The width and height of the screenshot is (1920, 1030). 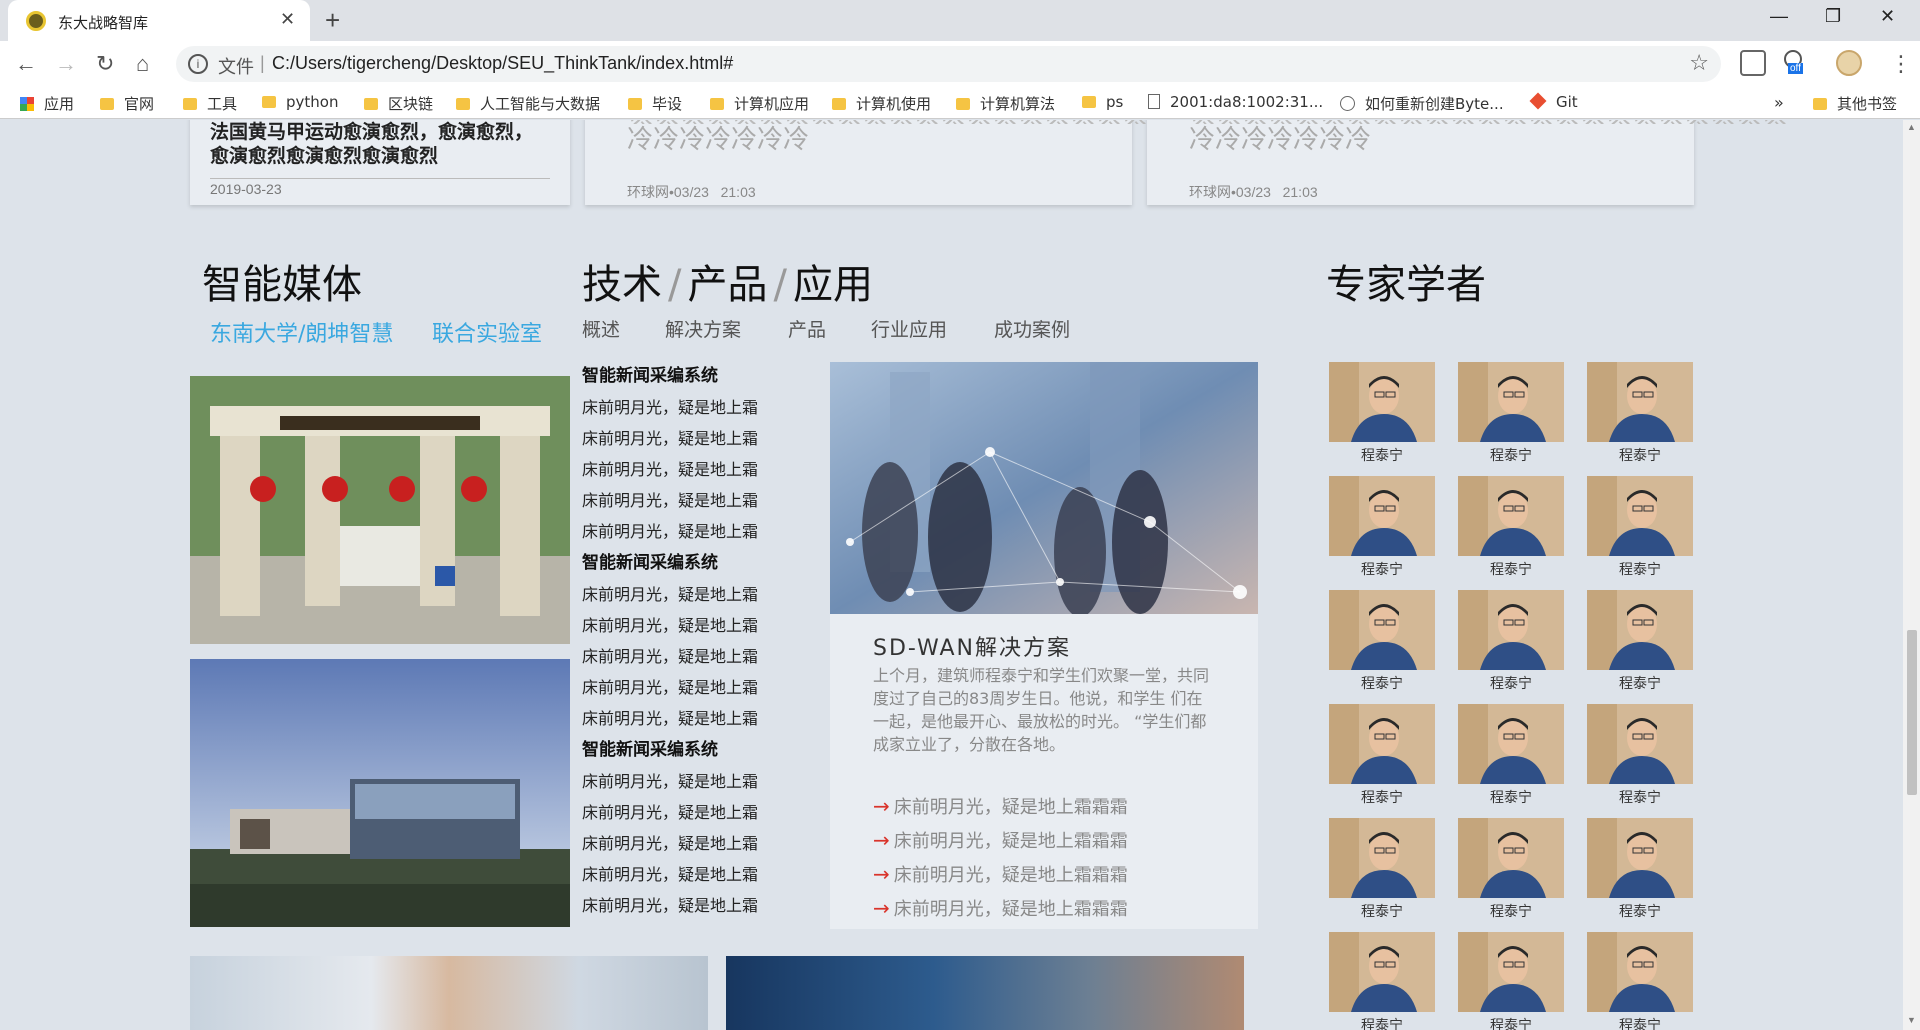 I want to click on window-close-icon: ✕, so click(x=1887, y=16).